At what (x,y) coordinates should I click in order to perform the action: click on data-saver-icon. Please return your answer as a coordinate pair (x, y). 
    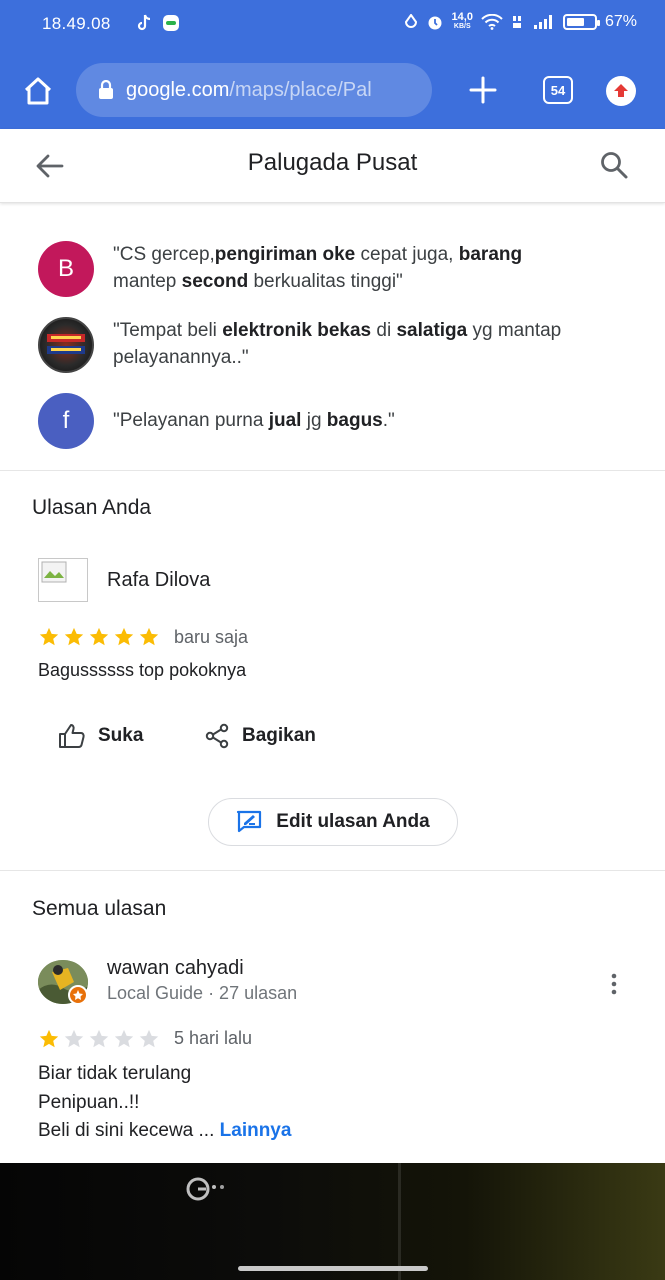
    Looking at the image, I should click on (410, 21).